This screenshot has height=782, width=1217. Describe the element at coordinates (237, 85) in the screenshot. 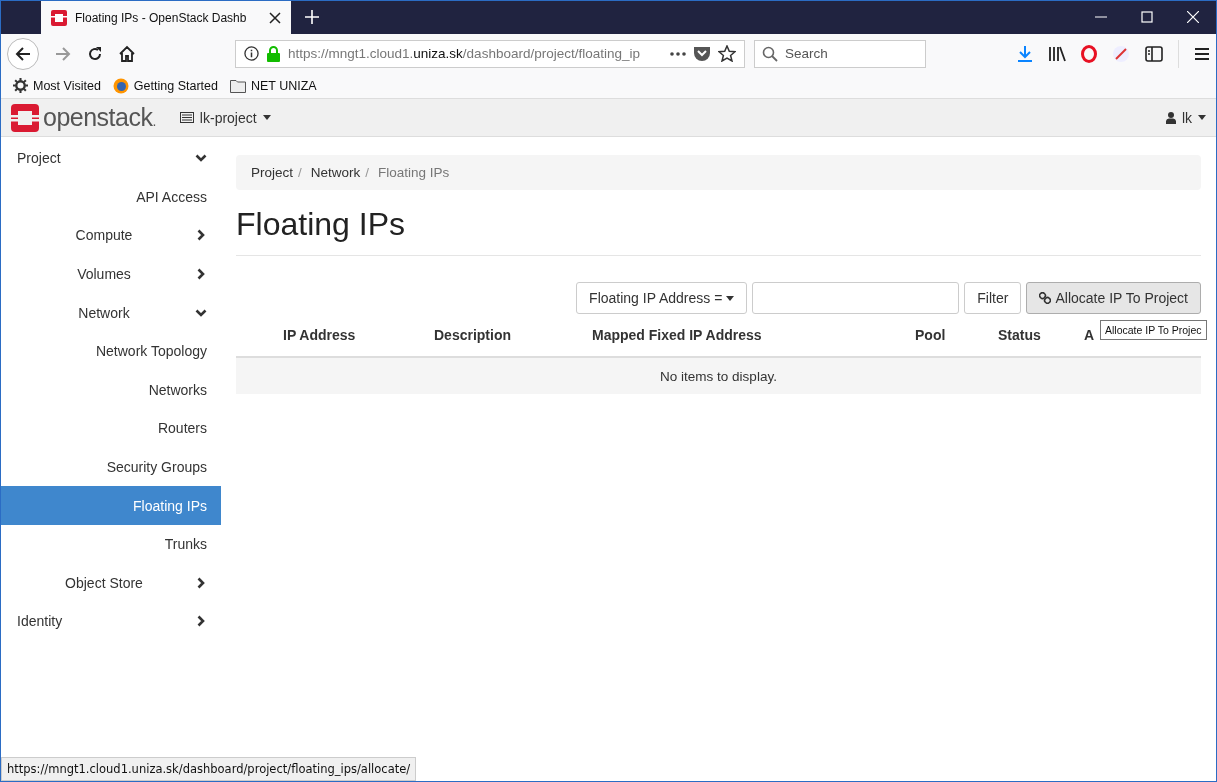

I see `folder-icon` at that location.